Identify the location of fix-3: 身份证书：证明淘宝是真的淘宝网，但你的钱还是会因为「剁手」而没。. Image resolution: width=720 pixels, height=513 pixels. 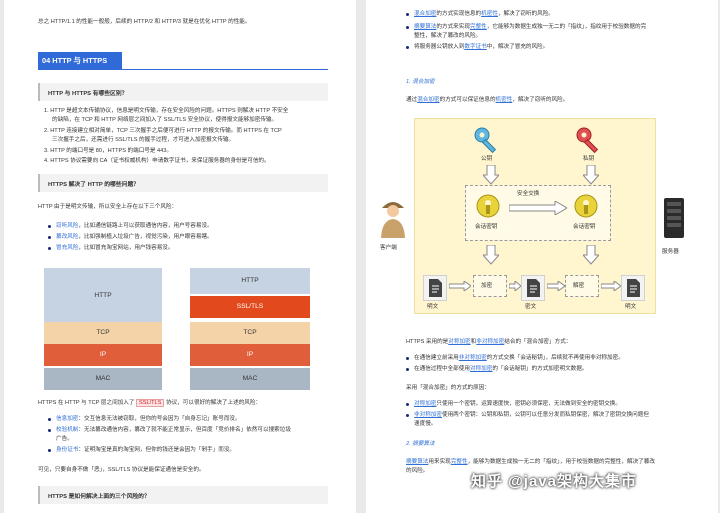
(146, 450).